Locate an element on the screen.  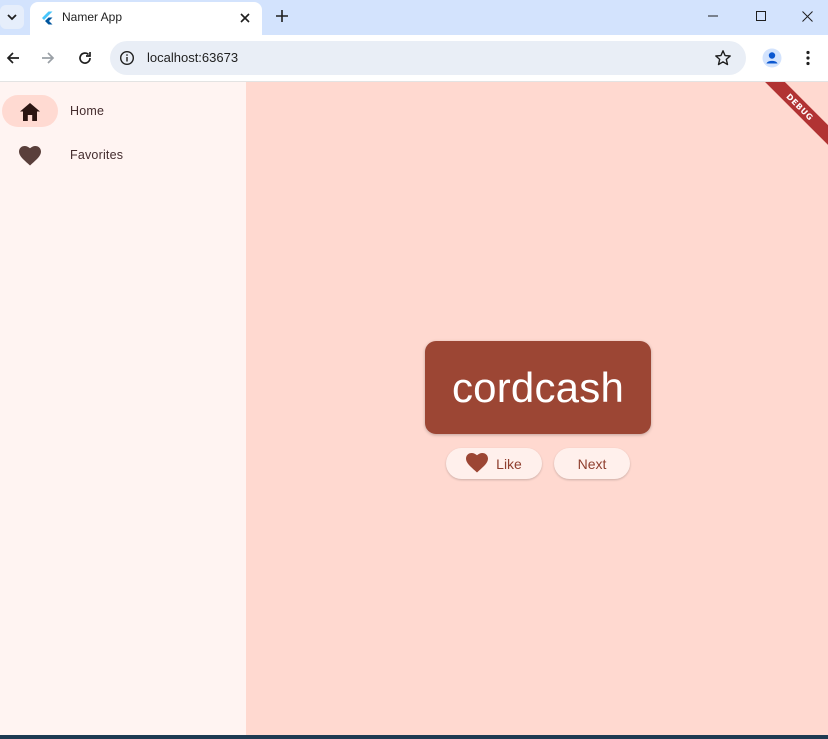
browser-toolbar: localhost:63673 is located at coordinates (414, 58).